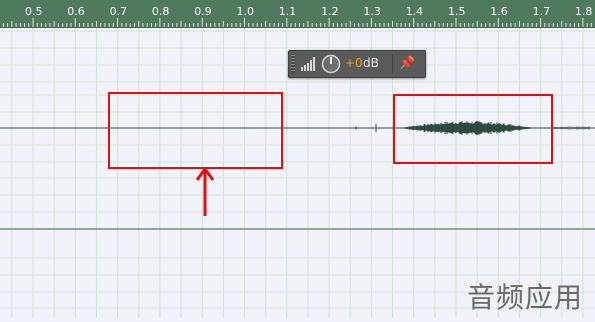  Describe the element at coordinates (118, 11) in the screenshot. I see `ruler-tick-label: 0.7` at that location.